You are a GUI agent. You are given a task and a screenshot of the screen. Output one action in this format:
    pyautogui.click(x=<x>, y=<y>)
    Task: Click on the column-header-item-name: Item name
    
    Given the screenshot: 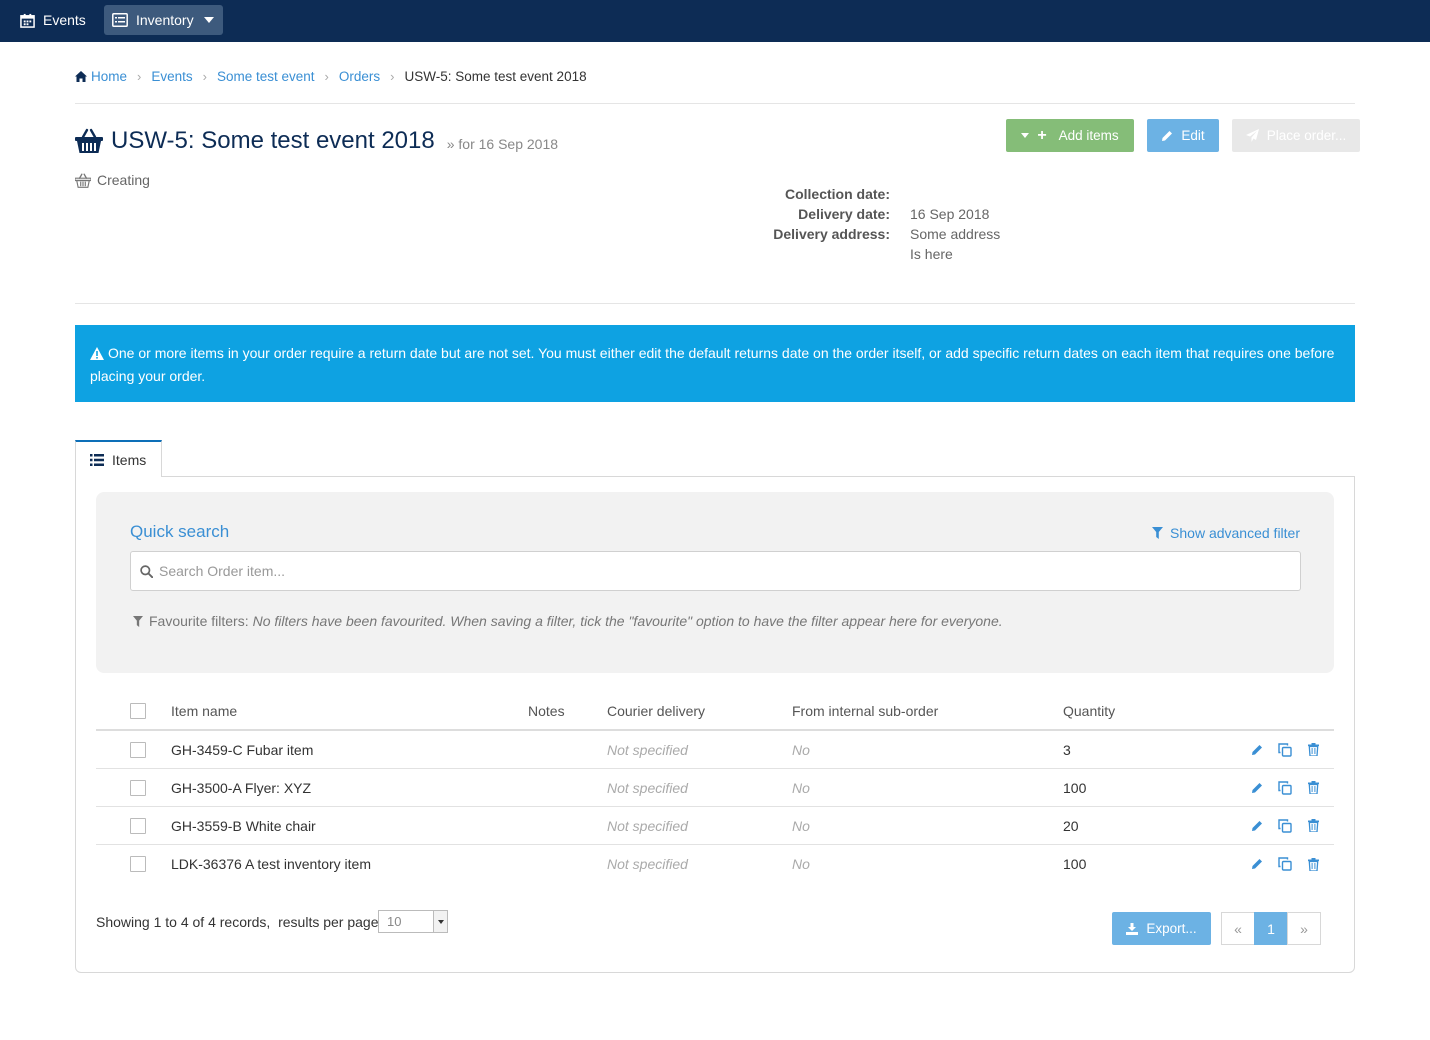 What is the action you would take?
    pyautogui.click(x=204, y=711)
    